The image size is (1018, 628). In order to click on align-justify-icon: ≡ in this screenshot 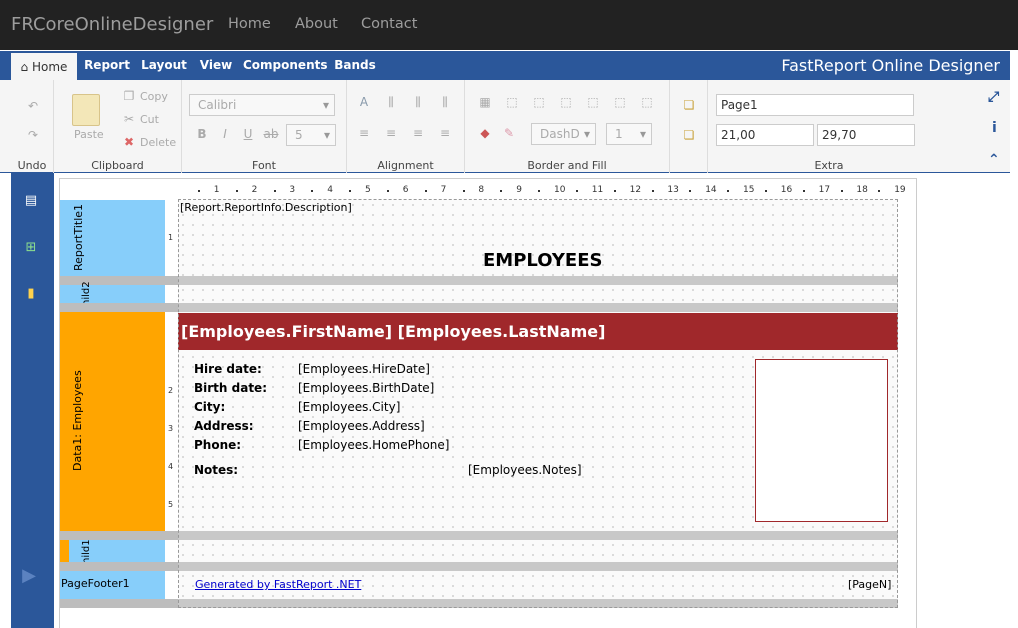, I will do `click(445, 133)`.